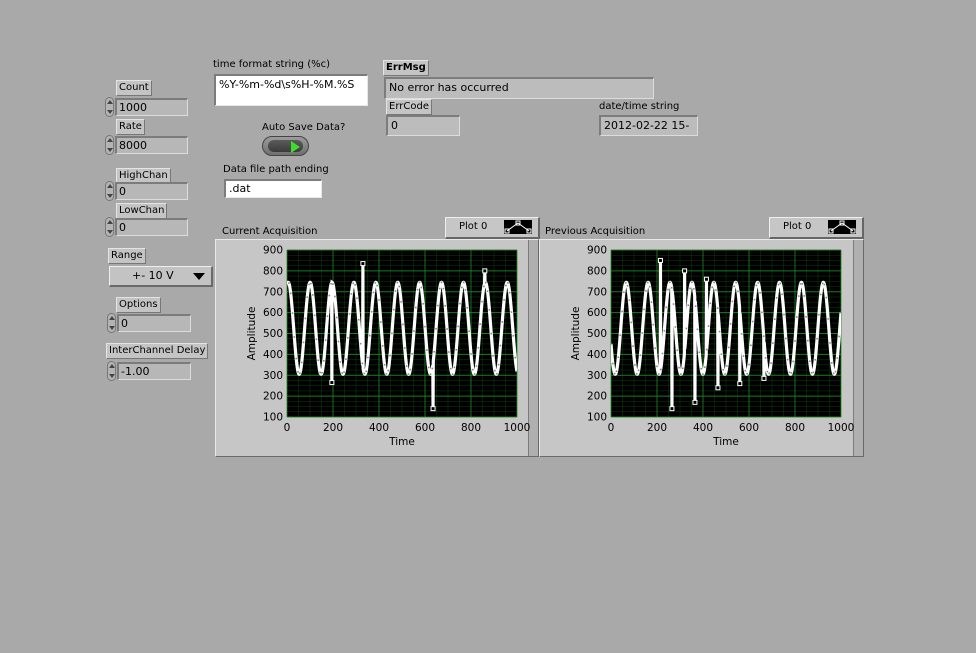  What do you see at coordinates (109, 191) in the screenshot?
I see `highchan-spinner` at bounding box center [109, 191].